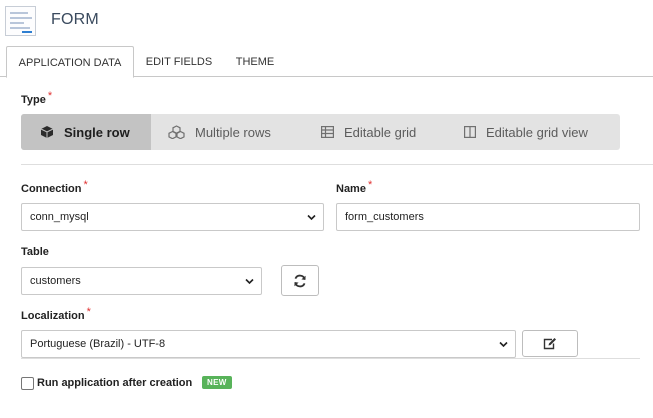 The width and height of the screenshot is (653, 418). I want to click on type-option-editable-grid-view: Editable grid view, so click(542, 132).